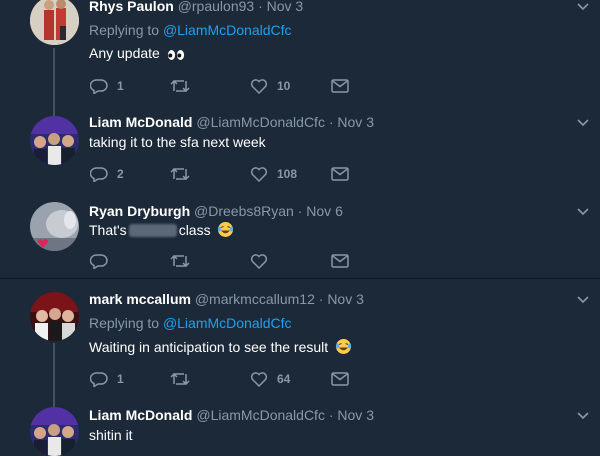 This screenshot has width=600, height=456. I want to click on like-count: 108, so click(287, 174).